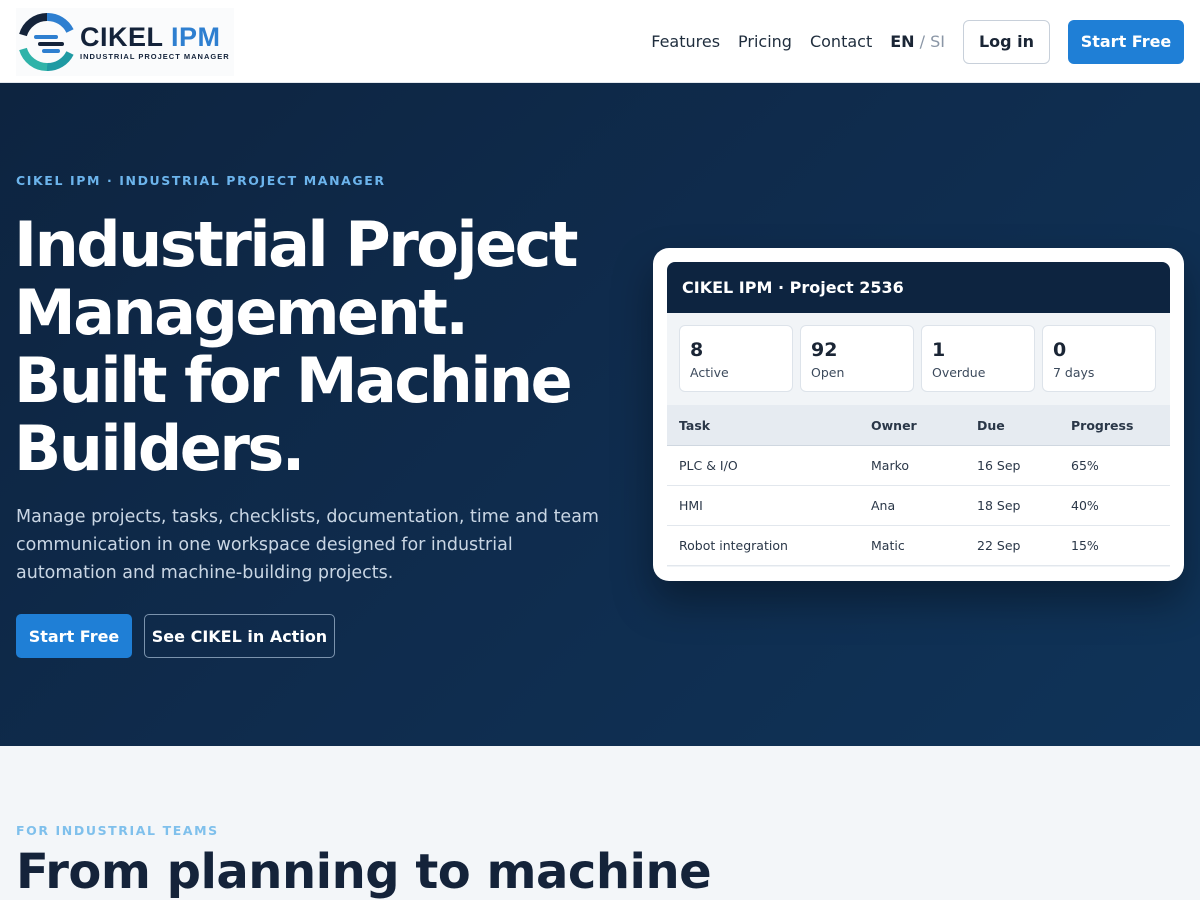 The height and width of the screenshot is (900, 1200). What do you see at coordinates (709, 372) in the screenshot?
I see `stat-label: Active` at bounding box center [709, 372].